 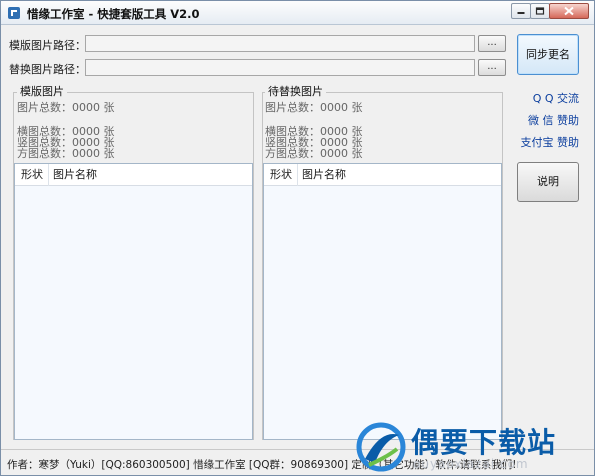 I want to click on watermark-brand: 偶要下载站, so click(x=484, y=442).